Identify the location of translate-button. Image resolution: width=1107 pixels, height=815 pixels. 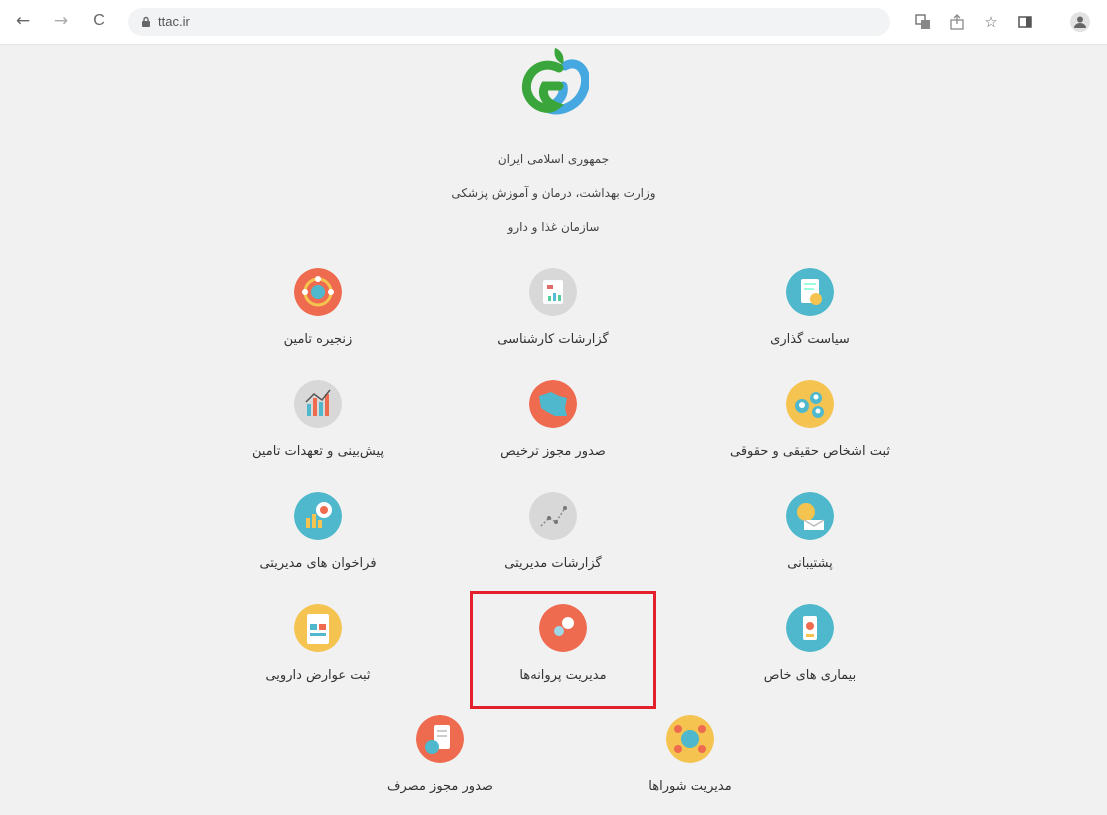
(923, 22).